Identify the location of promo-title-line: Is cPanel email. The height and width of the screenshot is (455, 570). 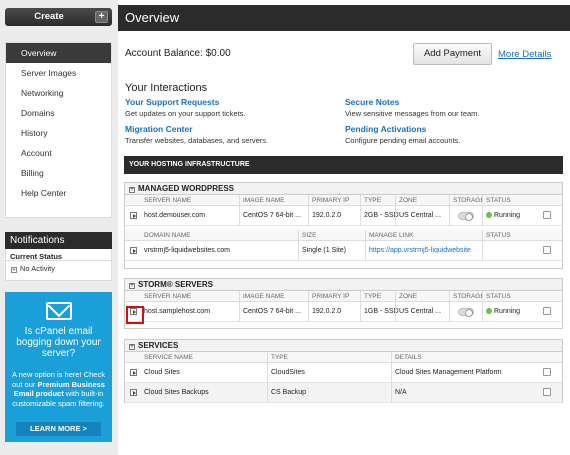
(58, 331).